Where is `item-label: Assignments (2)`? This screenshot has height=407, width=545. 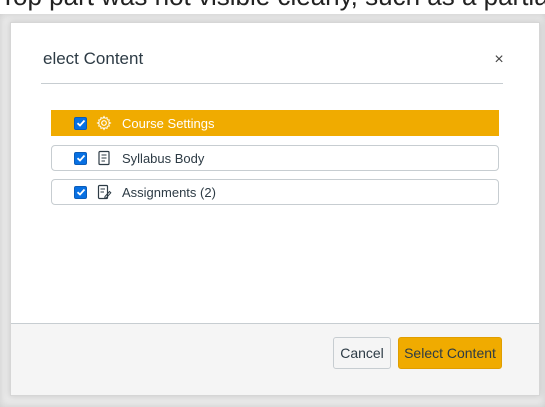 item-label: Assignments (2) is located at coordinates (169, 192).